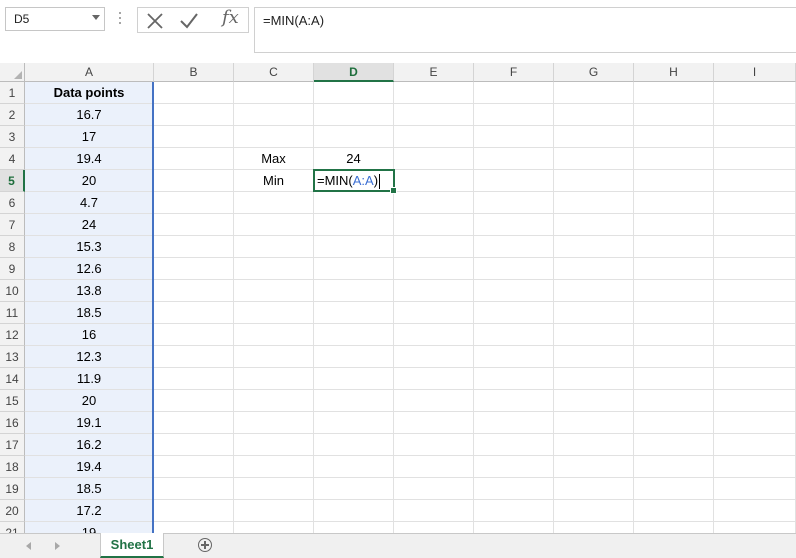 The image size is (796, 558). I want to click on row-header-14: 14, so click(12, 379).